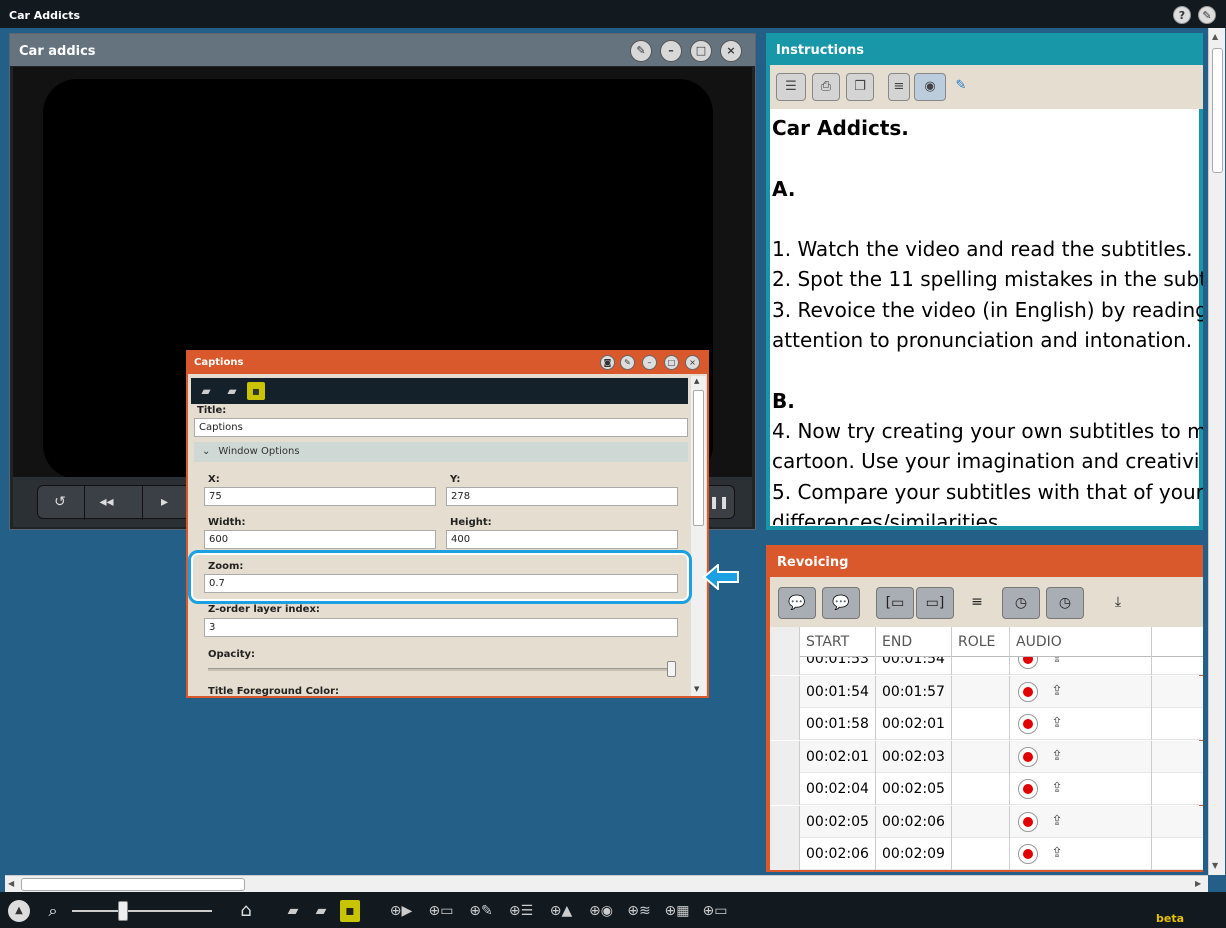  Describe the element at coordinates (164, 503) in the screenshot. I see `play-icon: ▸` at that location.